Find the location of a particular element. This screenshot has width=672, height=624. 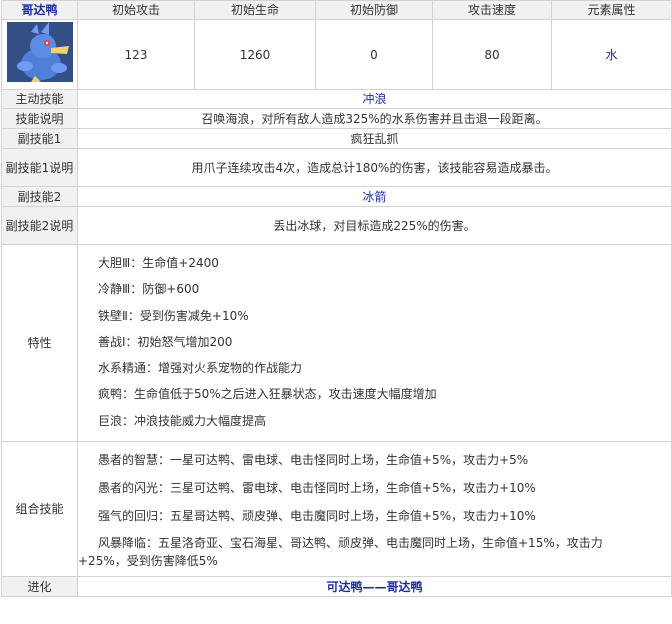

trait-item: 疯鸭：生命值低于50%之后进入狂暴状态，攻击速度大幅度增加 is located at coordinates (267, 394).